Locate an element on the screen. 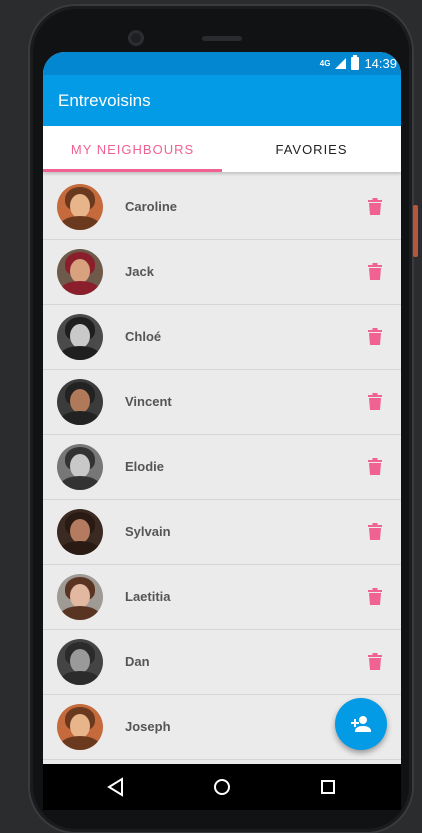 The width and height of the screenshot is (422, 833). tab-favories: FAVORIES is located at coordinates (311, 149).